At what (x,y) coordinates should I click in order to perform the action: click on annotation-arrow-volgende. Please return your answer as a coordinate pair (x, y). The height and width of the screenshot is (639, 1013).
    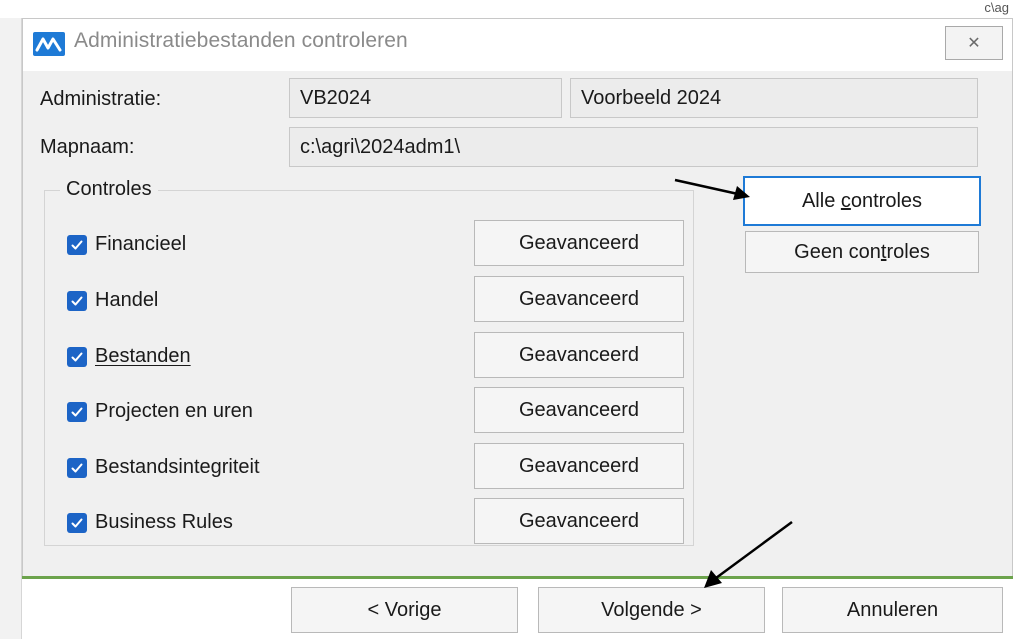
    Looking at the image, I should click on (748, 554).